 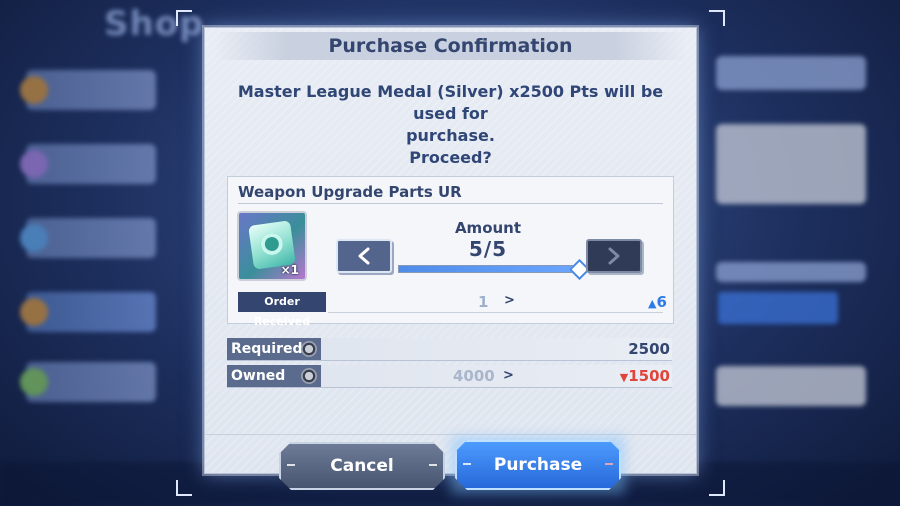 What do you see at coordinates (267, 349) in the screenshot?
I see `required-label-text: Required` at bounding box center [267, 349].